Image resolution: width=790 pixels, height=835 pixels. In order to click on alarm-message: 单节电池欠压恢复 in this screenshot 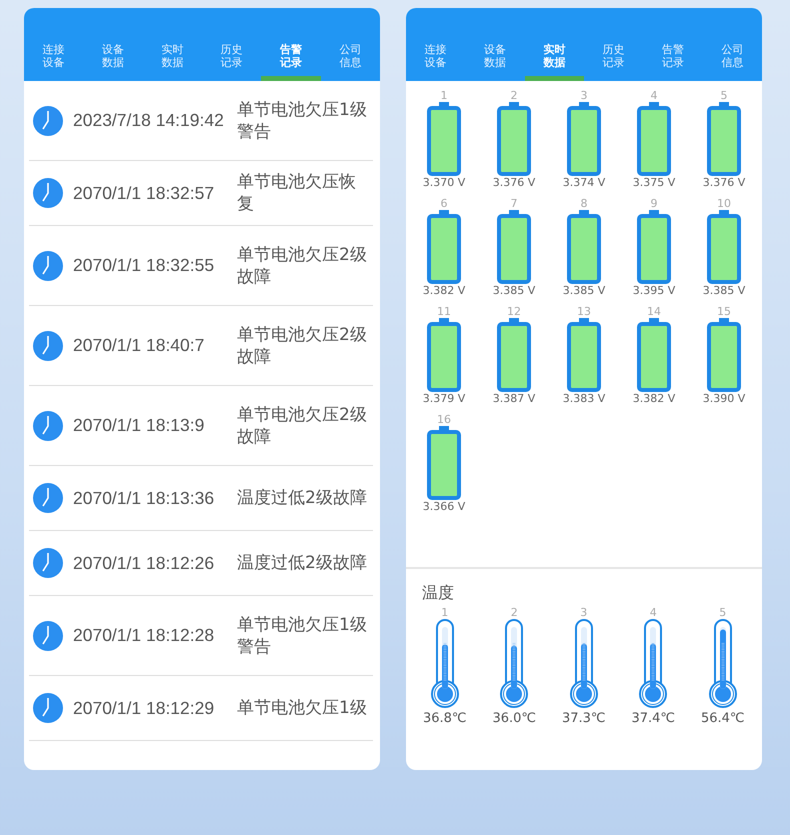, I will do `click(297, 193)`.